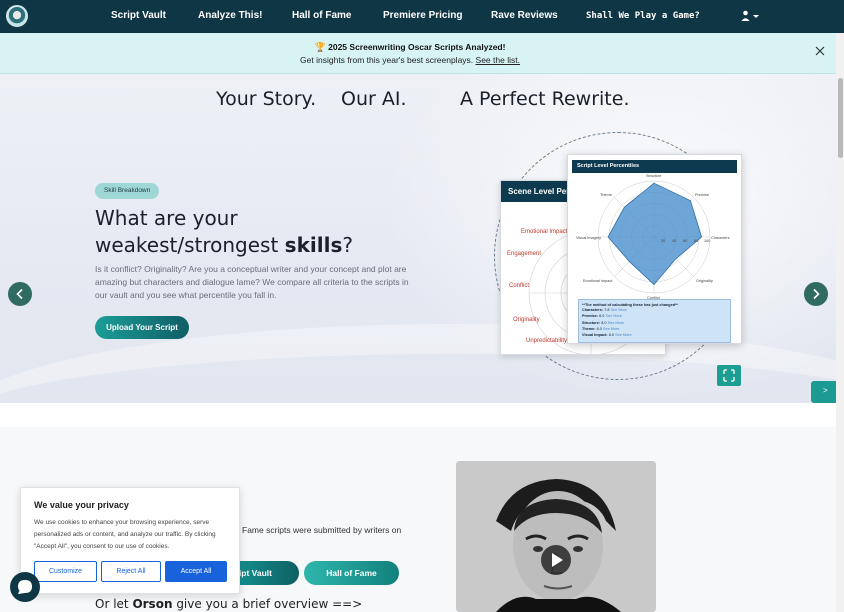 Image resolution: width=844 pixels, height=612 pixels. I want to click on radar-tick: 20, so click(663, 241).